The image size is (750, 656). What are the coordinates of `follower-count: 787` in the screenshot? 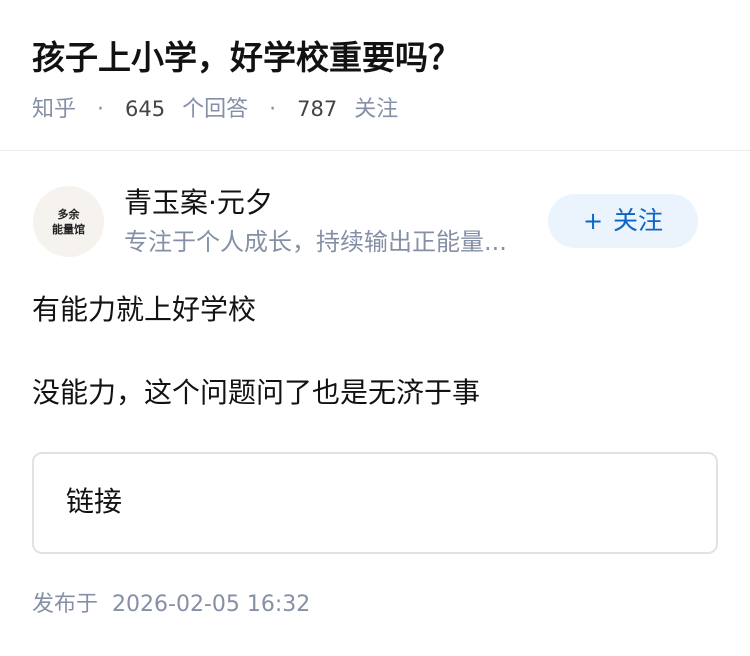 It's located at (317, 109).